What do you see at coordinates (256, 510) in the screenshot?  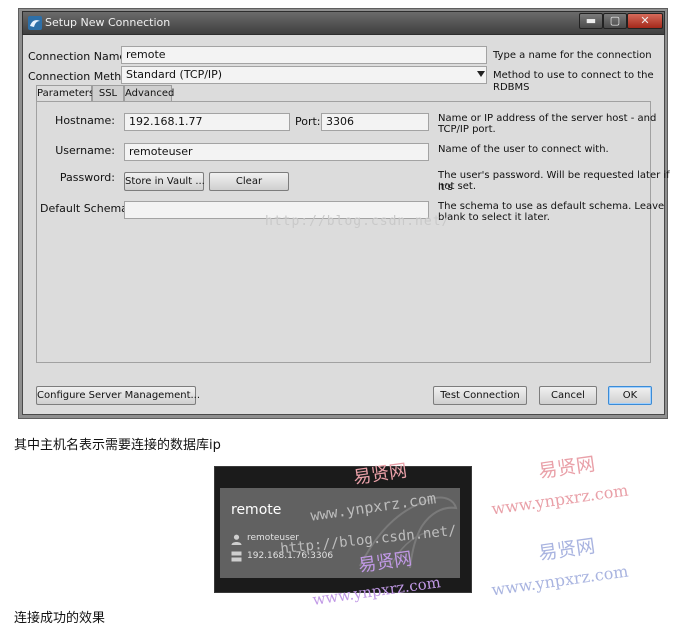 I see `tile-connection-name: remote` at bounding box center [256, 510].